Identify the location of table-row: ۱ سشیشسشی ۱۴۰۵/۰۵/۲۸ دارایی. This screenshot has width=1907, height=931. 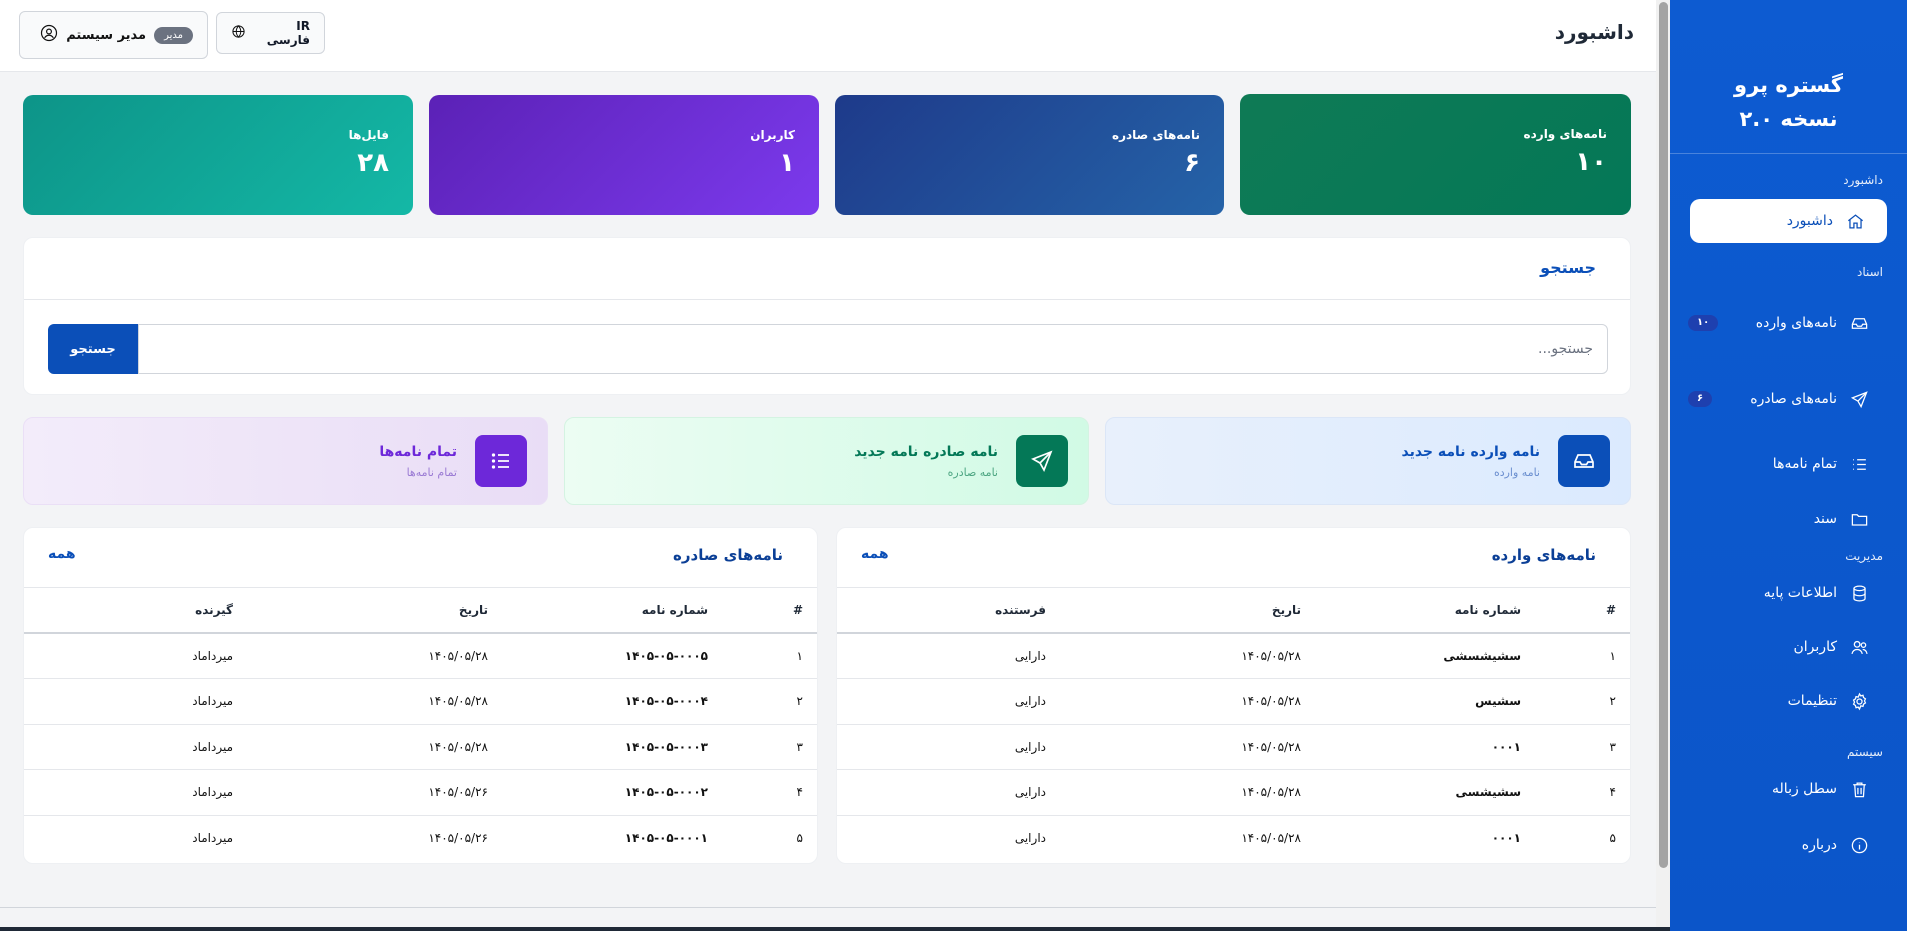
(1233, 656).